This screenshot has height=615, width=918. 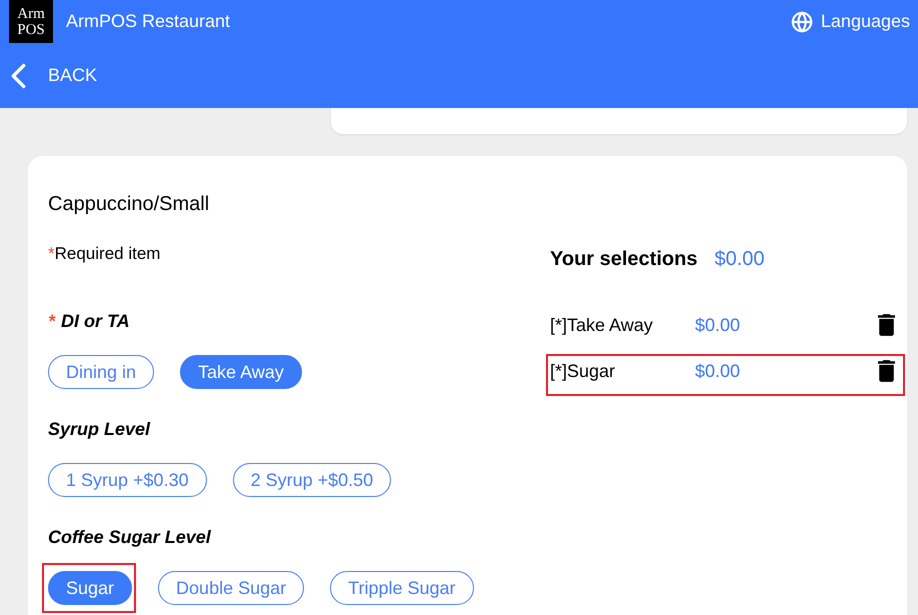 What do you see at coordinates (231, 588) in the screenshot?
I see `option-button: Double Sugar` at bounding box center [231, 588].